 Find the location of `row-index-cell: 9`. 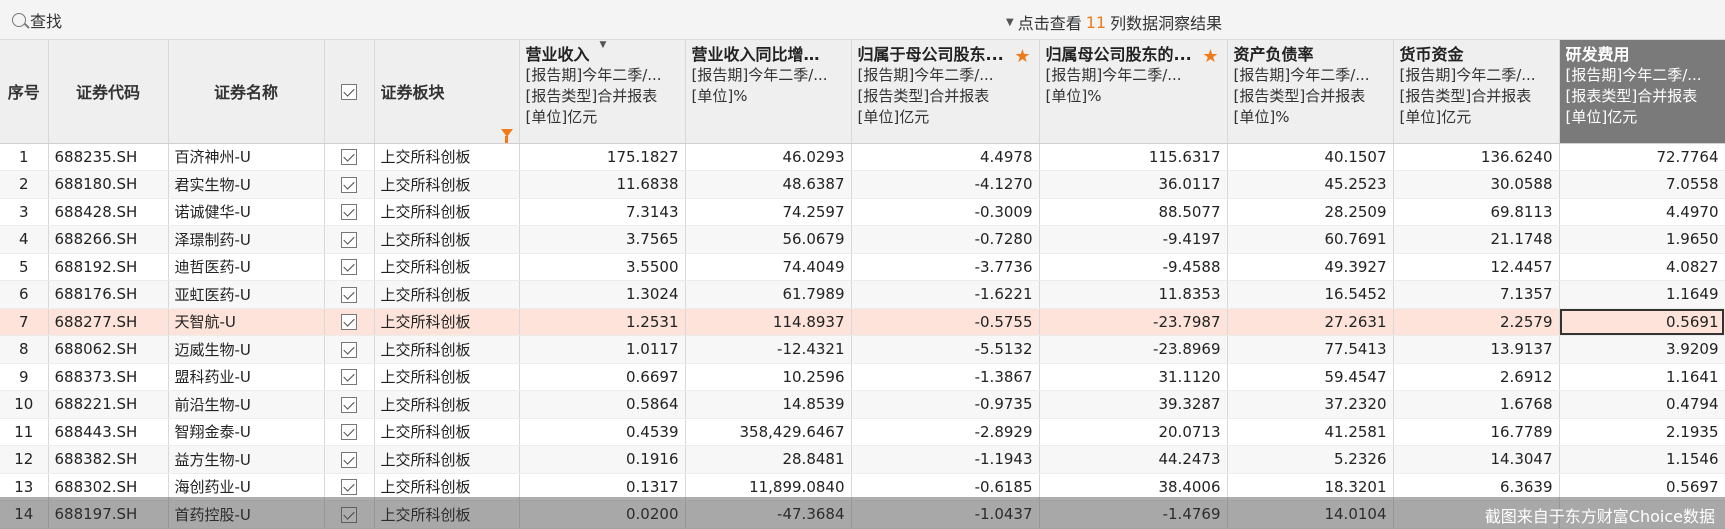

row-index-cell: 9 is located at coordinates (24, 377).